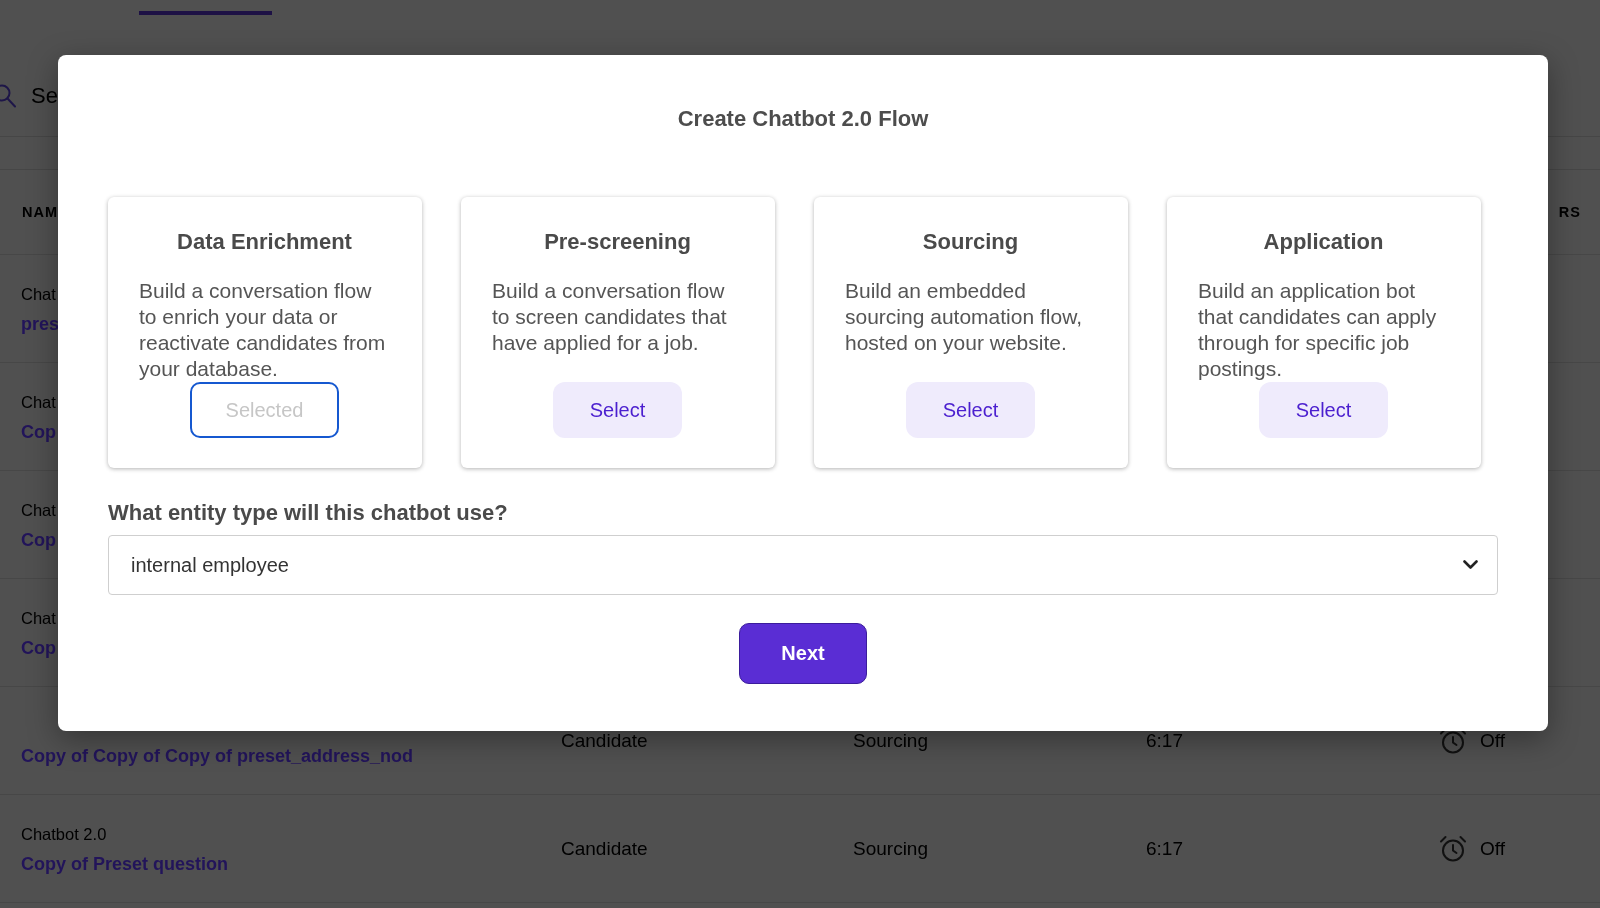  I want to click on card-description: Build an application bot that candidates can apply through for specific job postings., so click(1318, 330).